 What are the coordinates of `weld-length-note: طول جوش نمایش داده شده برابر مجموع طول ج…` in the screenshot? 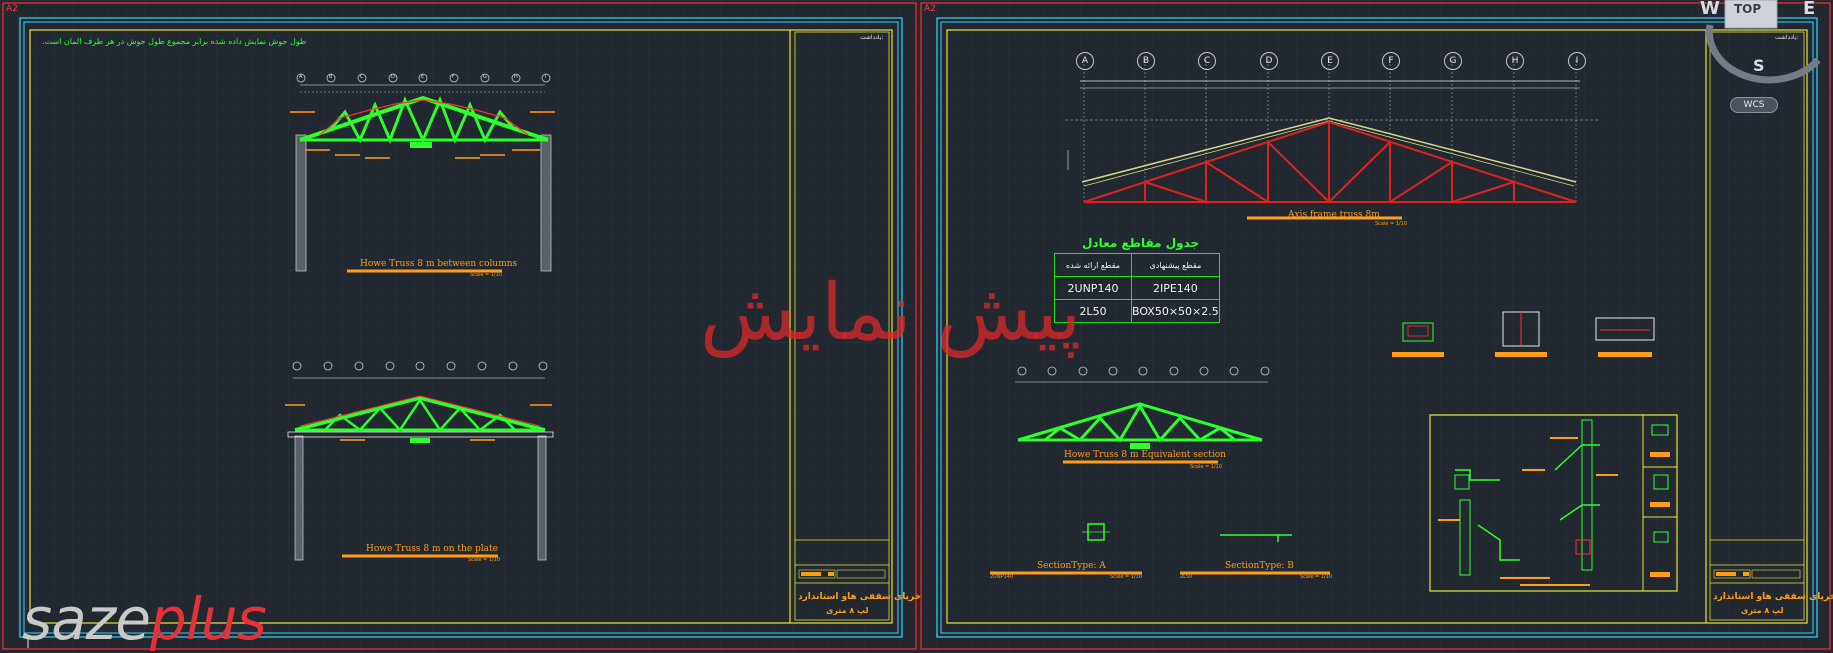 It's located at (174, 41).